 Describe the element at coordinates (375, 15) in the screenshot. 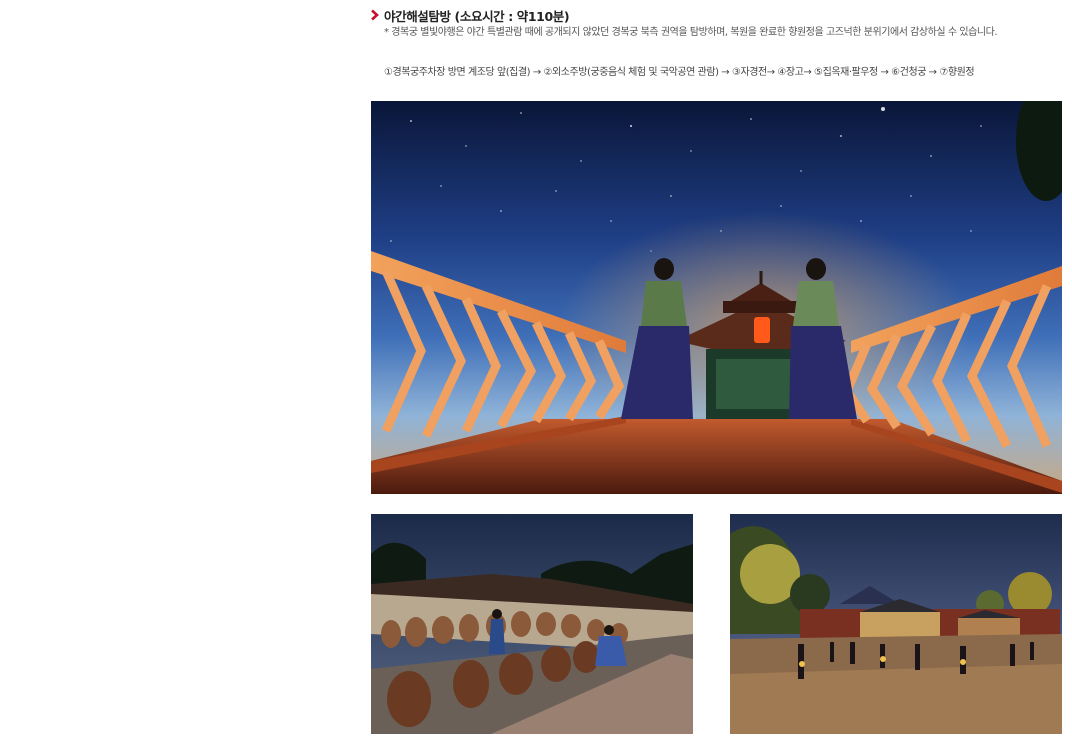

I see `chevron-right-icon` at that location.